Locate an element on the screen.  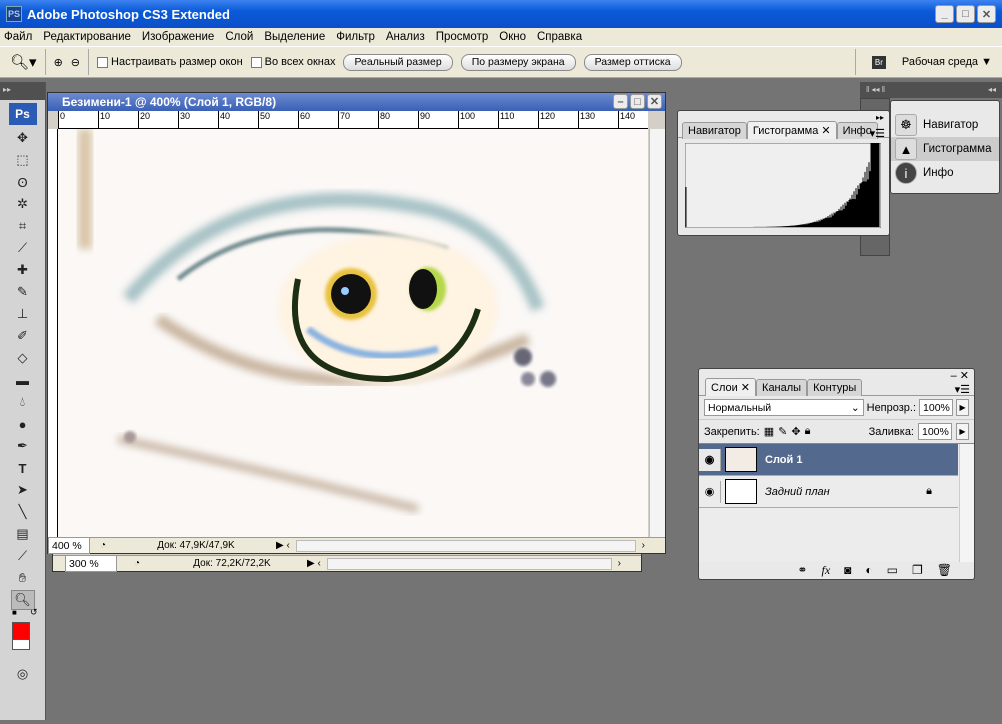
layer-mask-icon: ◙ is located at coordinates (847, 570).